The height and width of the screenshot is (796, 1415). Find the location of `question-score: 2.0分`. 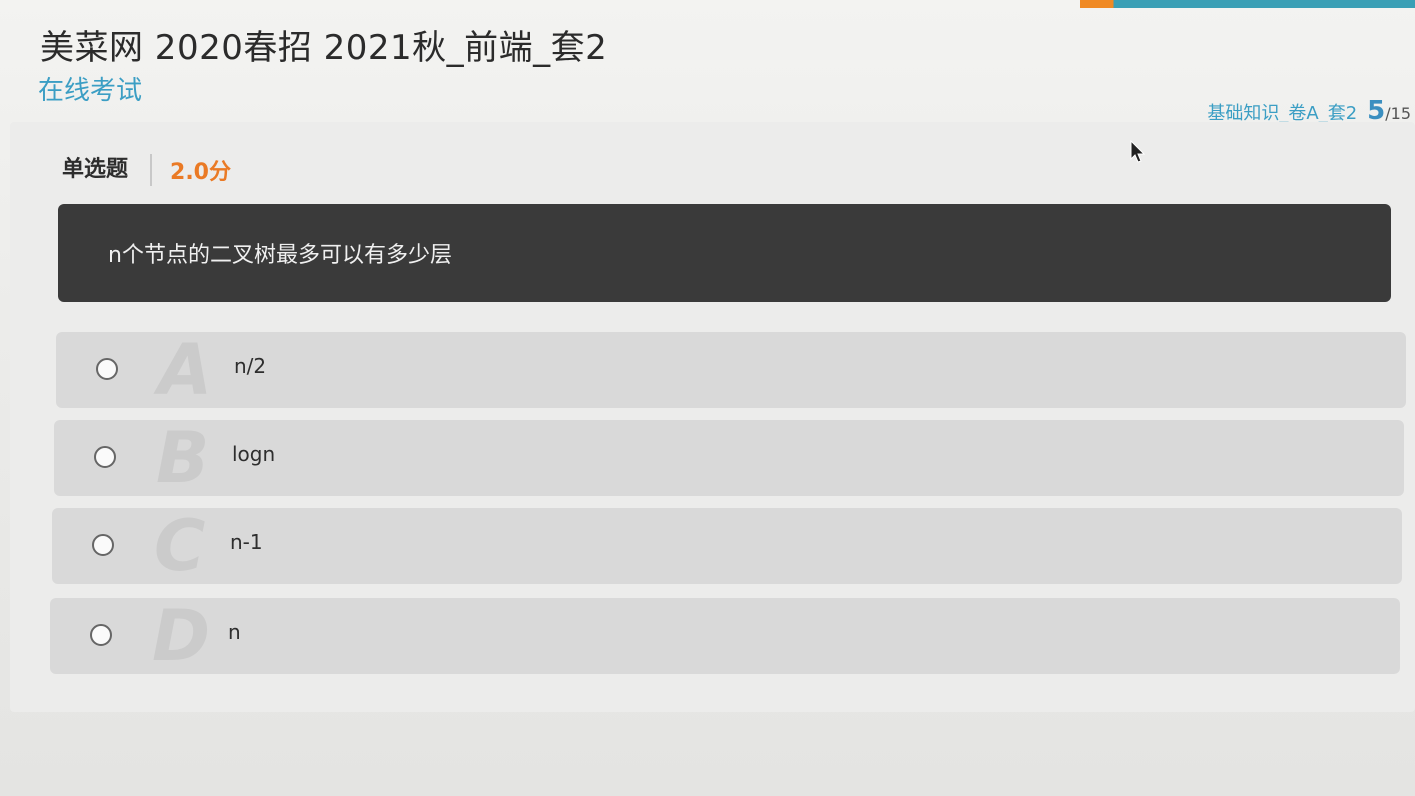

question-score: 2.0分 is located at coordinates (200, 172).